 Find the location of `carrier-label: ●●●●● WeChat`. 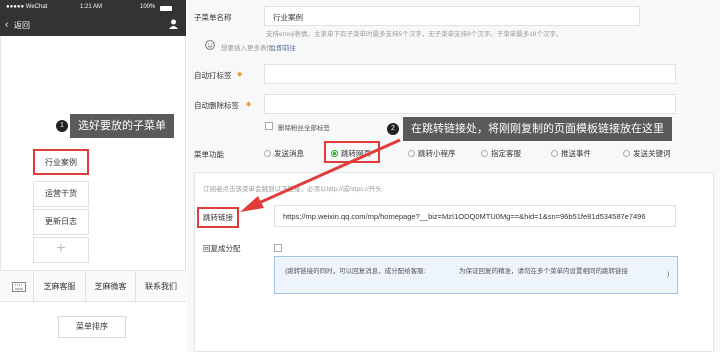

carrier-label: ●●●●● WeChat is located at coordinates (27, 7).